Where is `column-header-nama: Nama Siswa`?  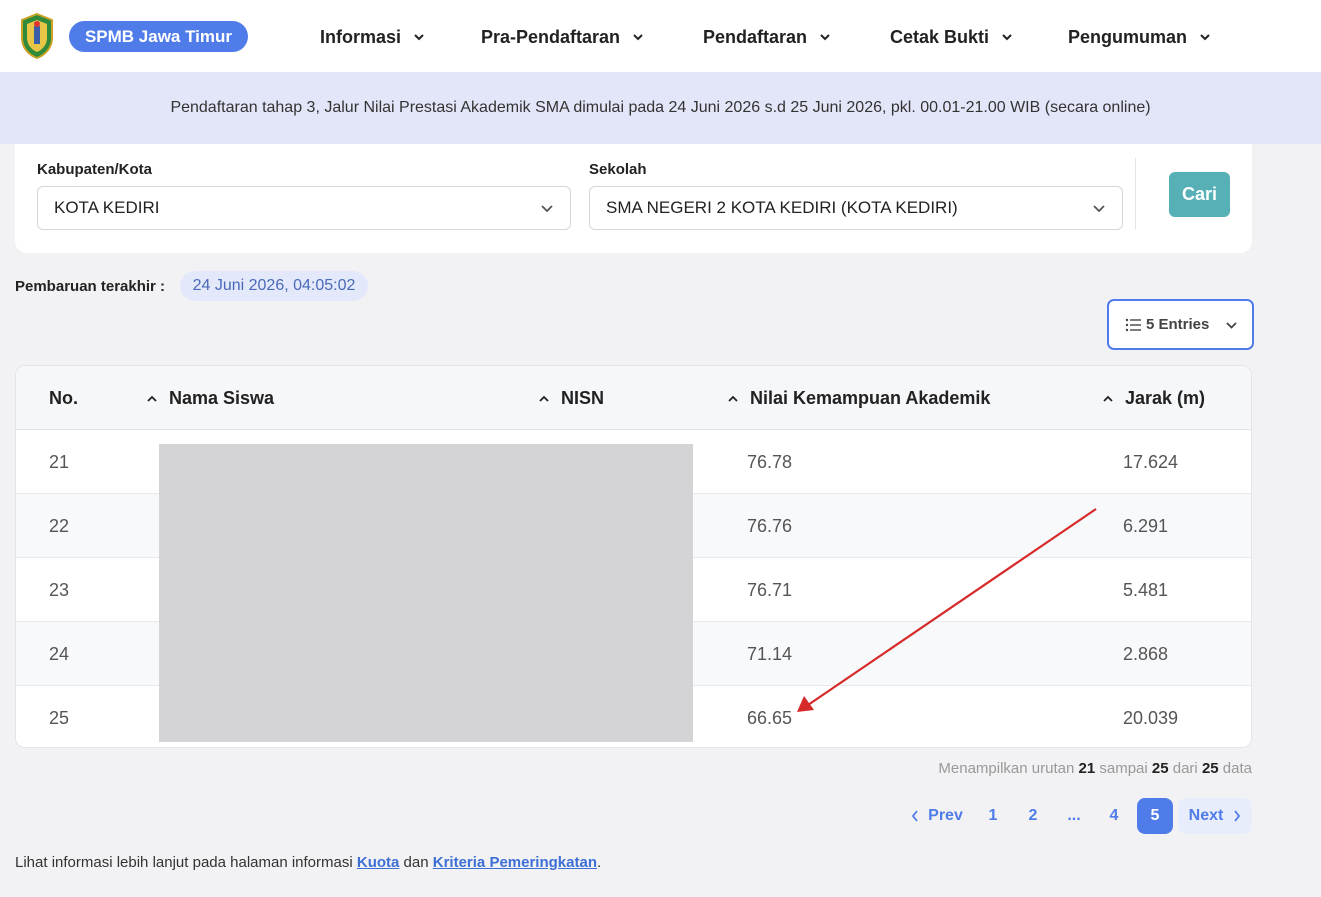 column-header-nama: Nama Siswa is located at coordinates (210, 398).